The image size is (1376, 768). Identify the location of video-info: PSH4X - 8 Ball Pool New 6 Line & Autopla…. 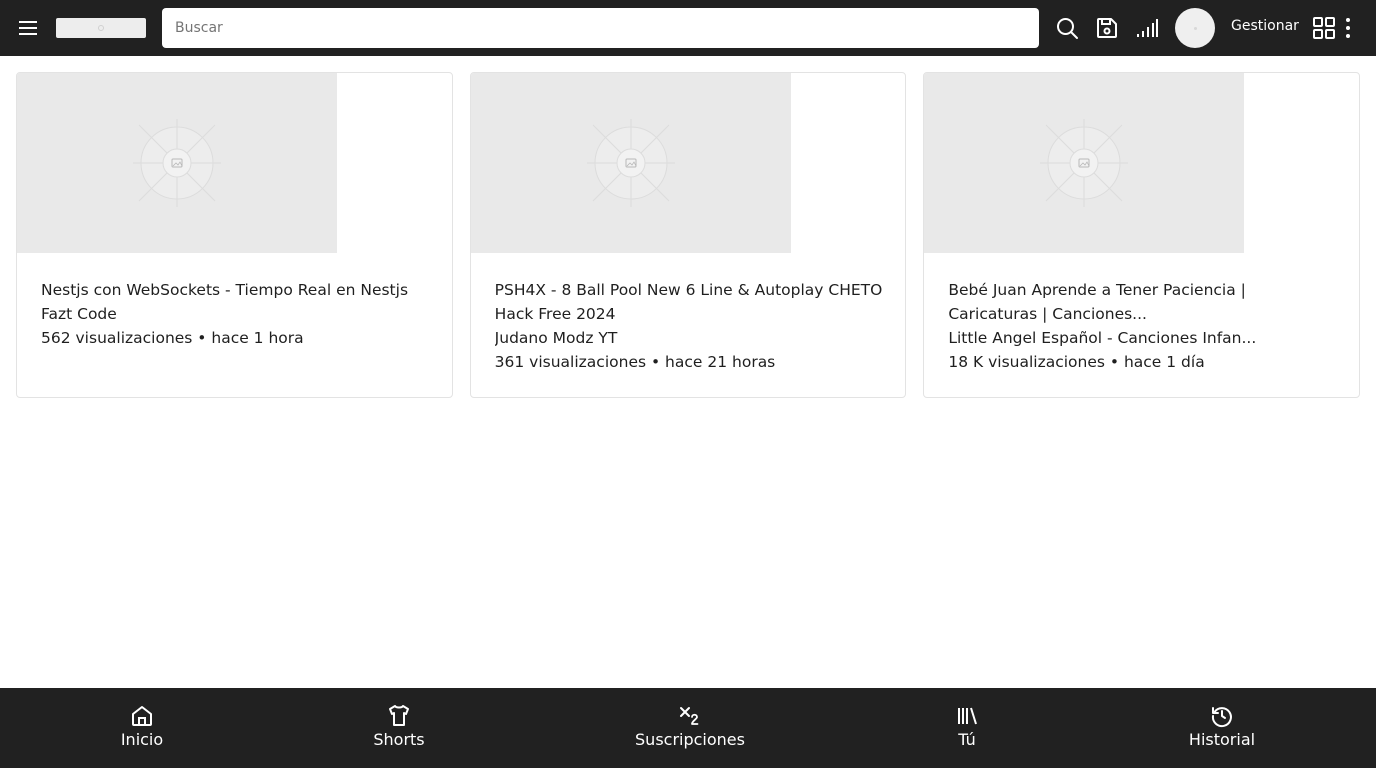
(694, 326).